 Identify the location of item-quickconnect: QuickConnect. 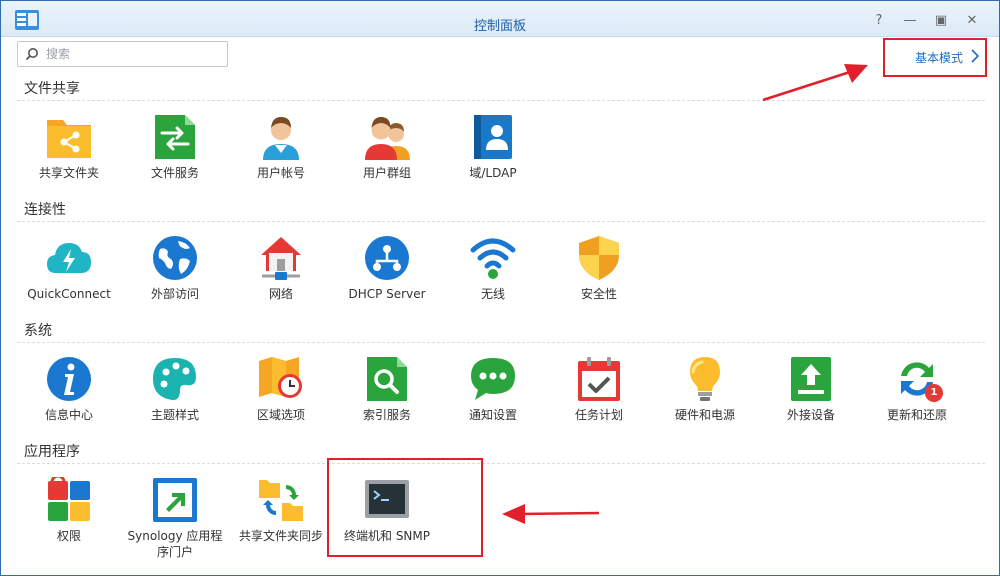
(69, 276).